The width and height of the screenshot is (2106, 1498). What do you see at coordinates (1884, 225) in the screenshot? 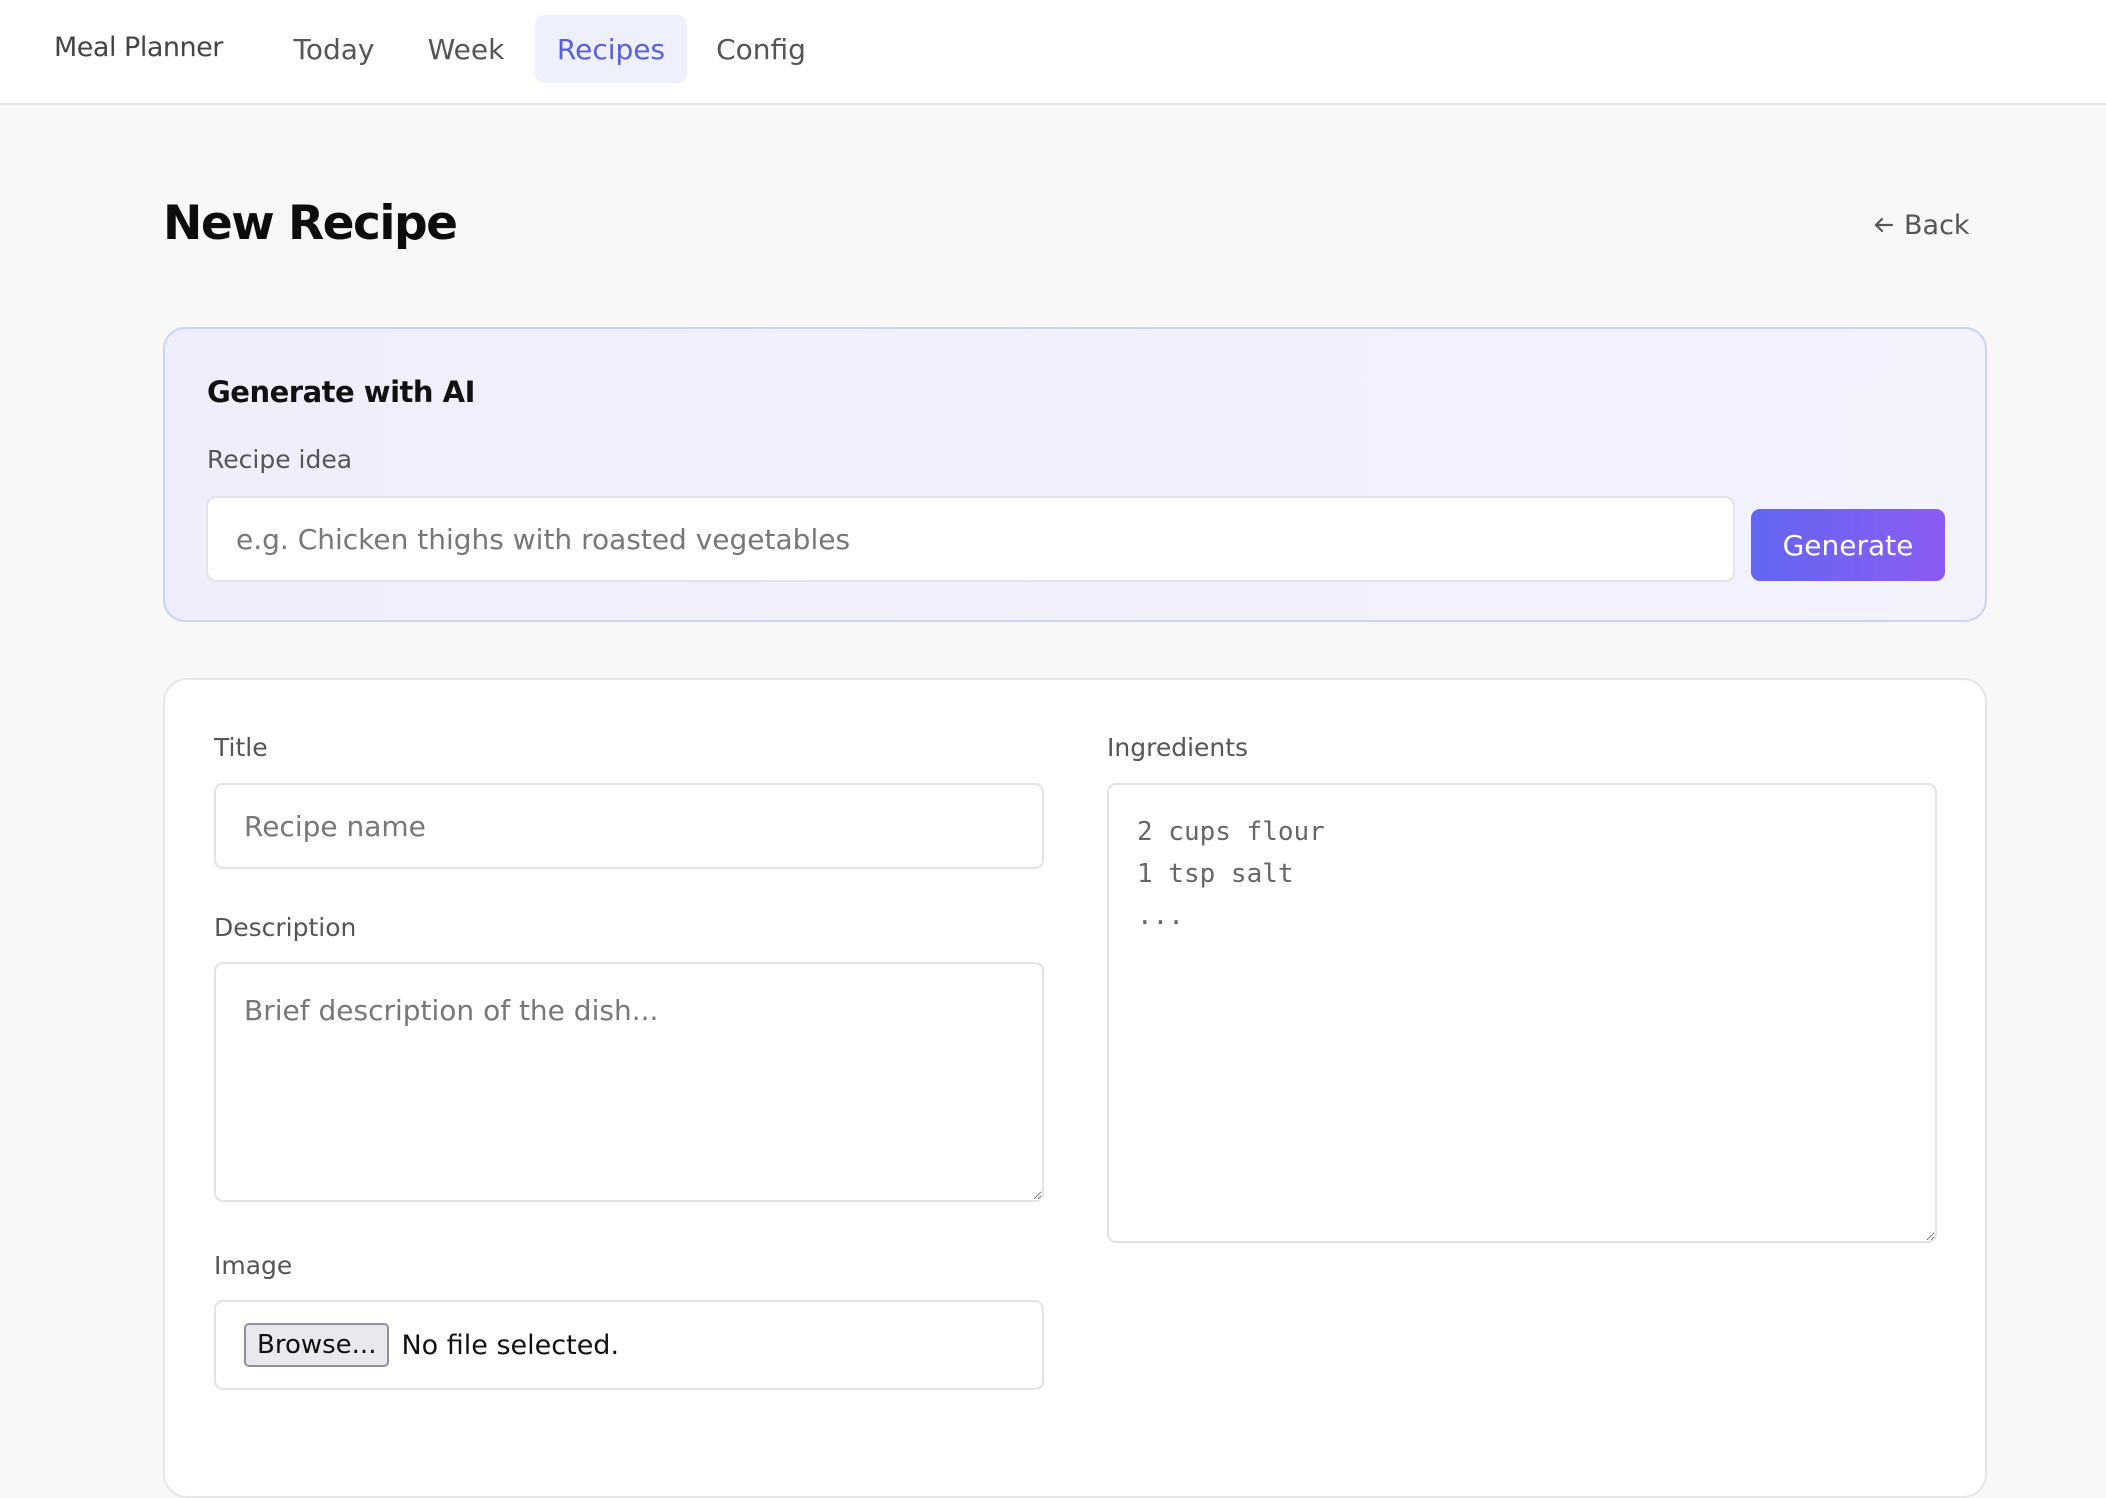
I see `arrow-left-icon` at bounding box center [1884, 225].